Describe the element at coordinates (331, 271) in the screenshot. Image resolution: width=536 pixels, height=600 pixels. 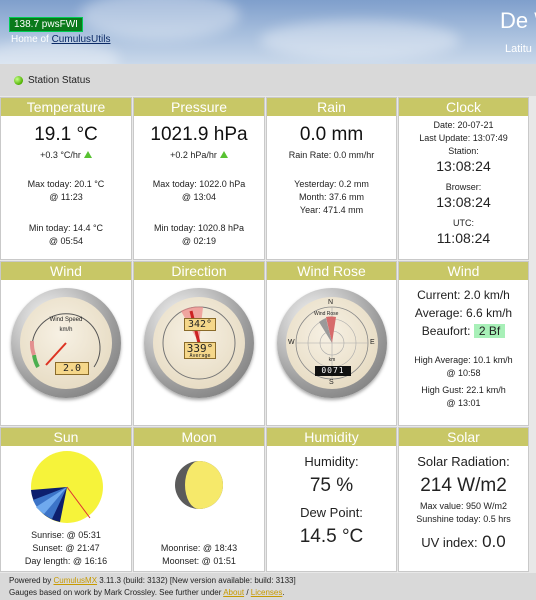
I see `wind-rose-title: Wind Rose` at that location.